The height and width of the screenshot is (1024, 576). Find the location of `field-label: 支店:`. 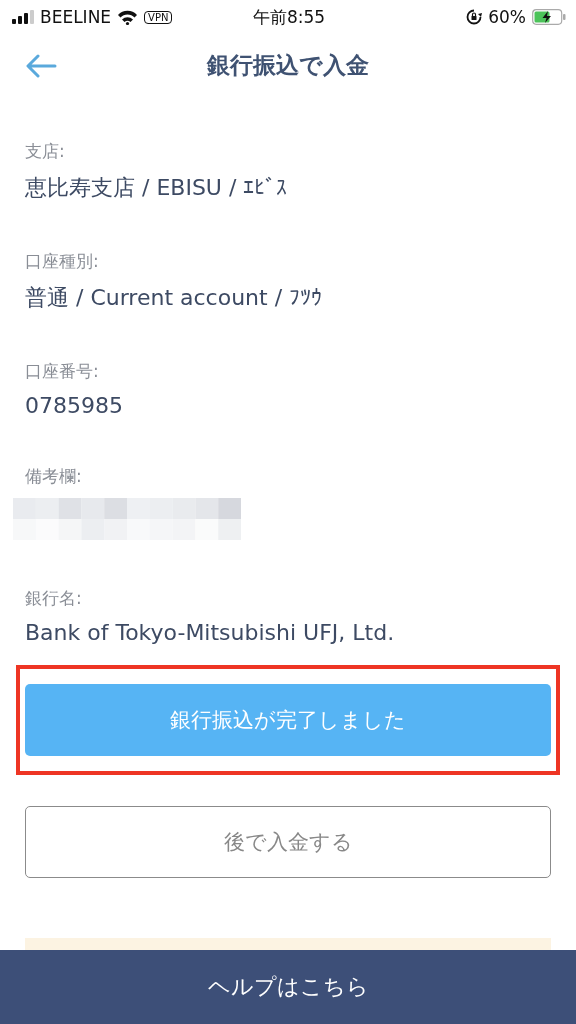

field-label: 支店: is located at coordinates (45, 151).